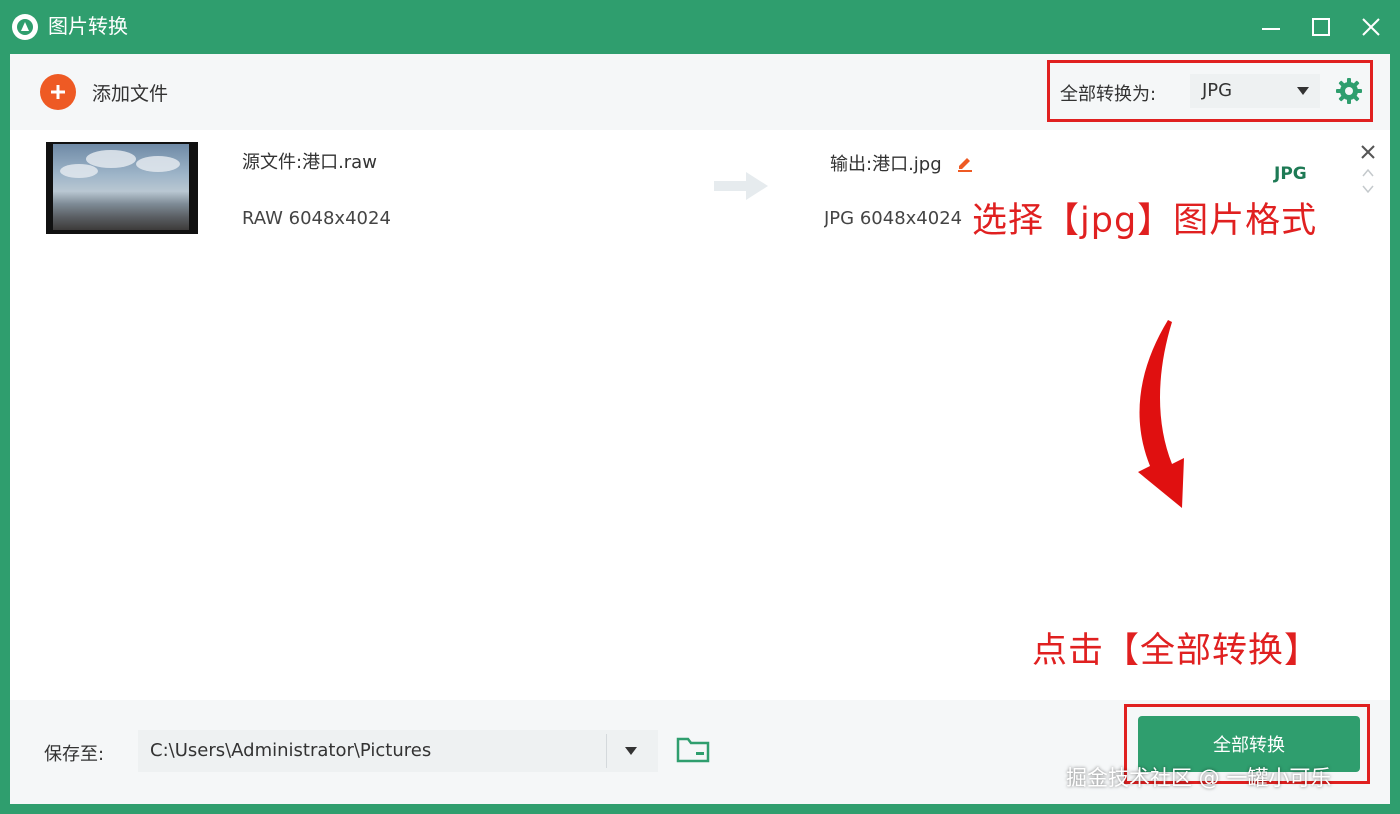 This screenshot has height=814, width=1400. What do you see at coordinates (58, 92) in the screenshot?
I see `plus-icon` at bounding box center [58, 92].